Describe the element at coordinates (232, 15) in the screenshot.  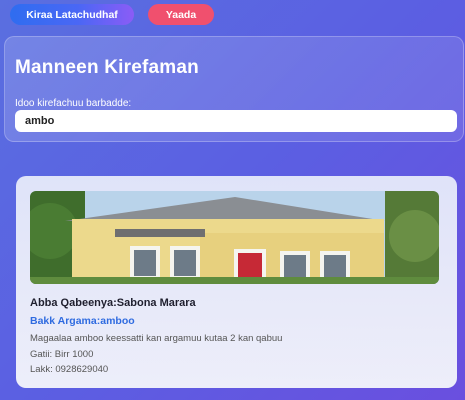
I see `top-navigation: Kiraa Latachudhaf Yaada` at that location.